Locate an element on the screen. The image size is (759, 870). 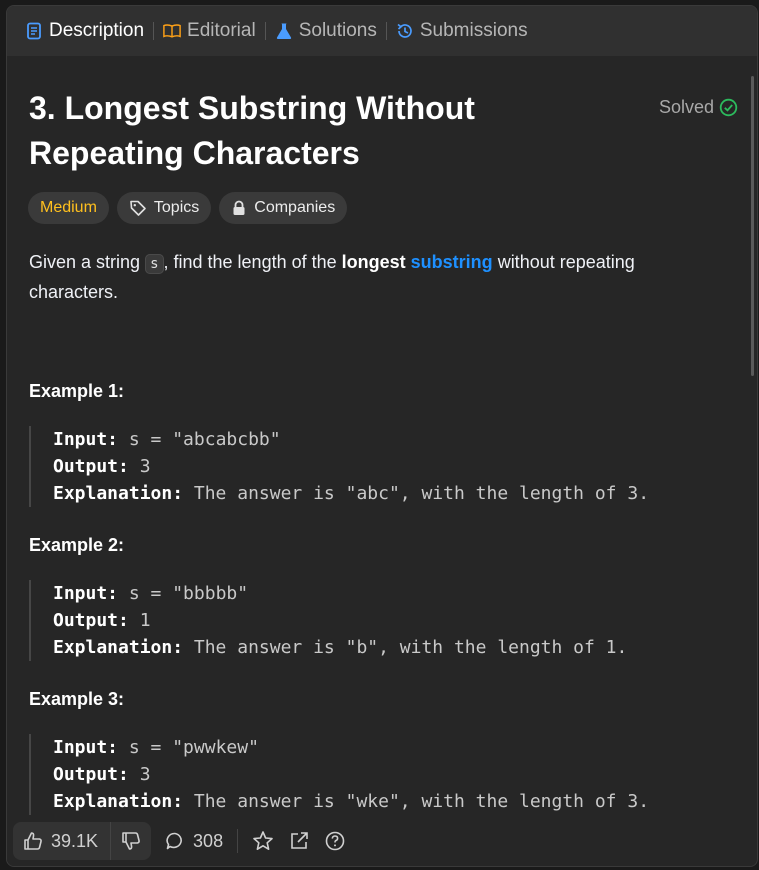
difficulty-badge: Medium is located at coordinates (68, 208).